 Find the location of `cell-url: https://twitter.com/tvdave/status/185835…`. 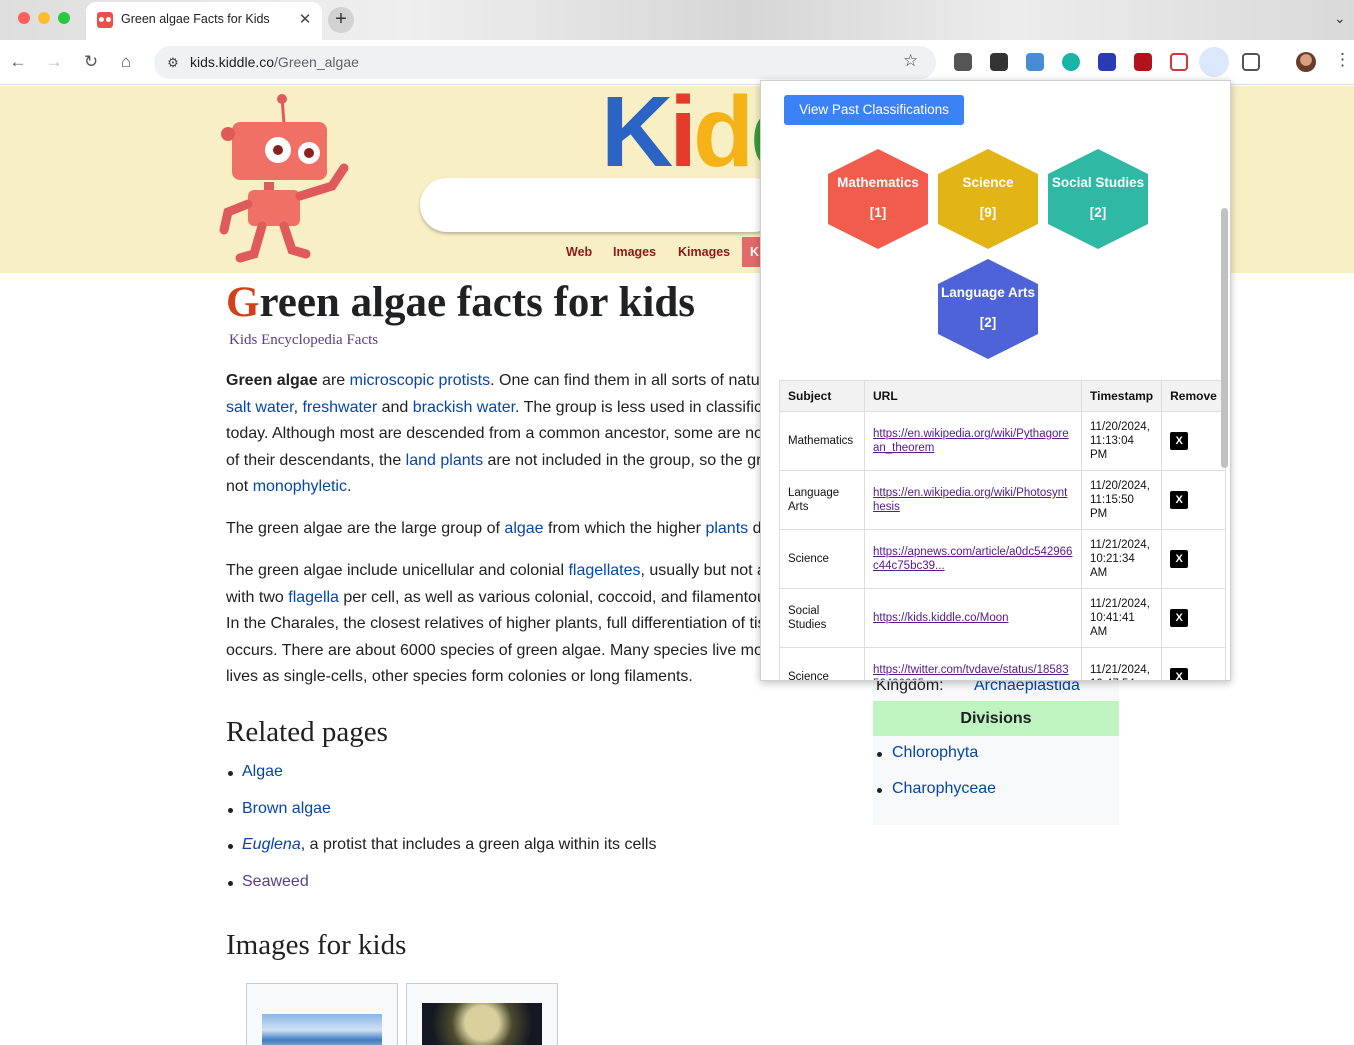

cell-url: https://twitter.com/tvdave/status/185835… is located at coordinates (973, 663).